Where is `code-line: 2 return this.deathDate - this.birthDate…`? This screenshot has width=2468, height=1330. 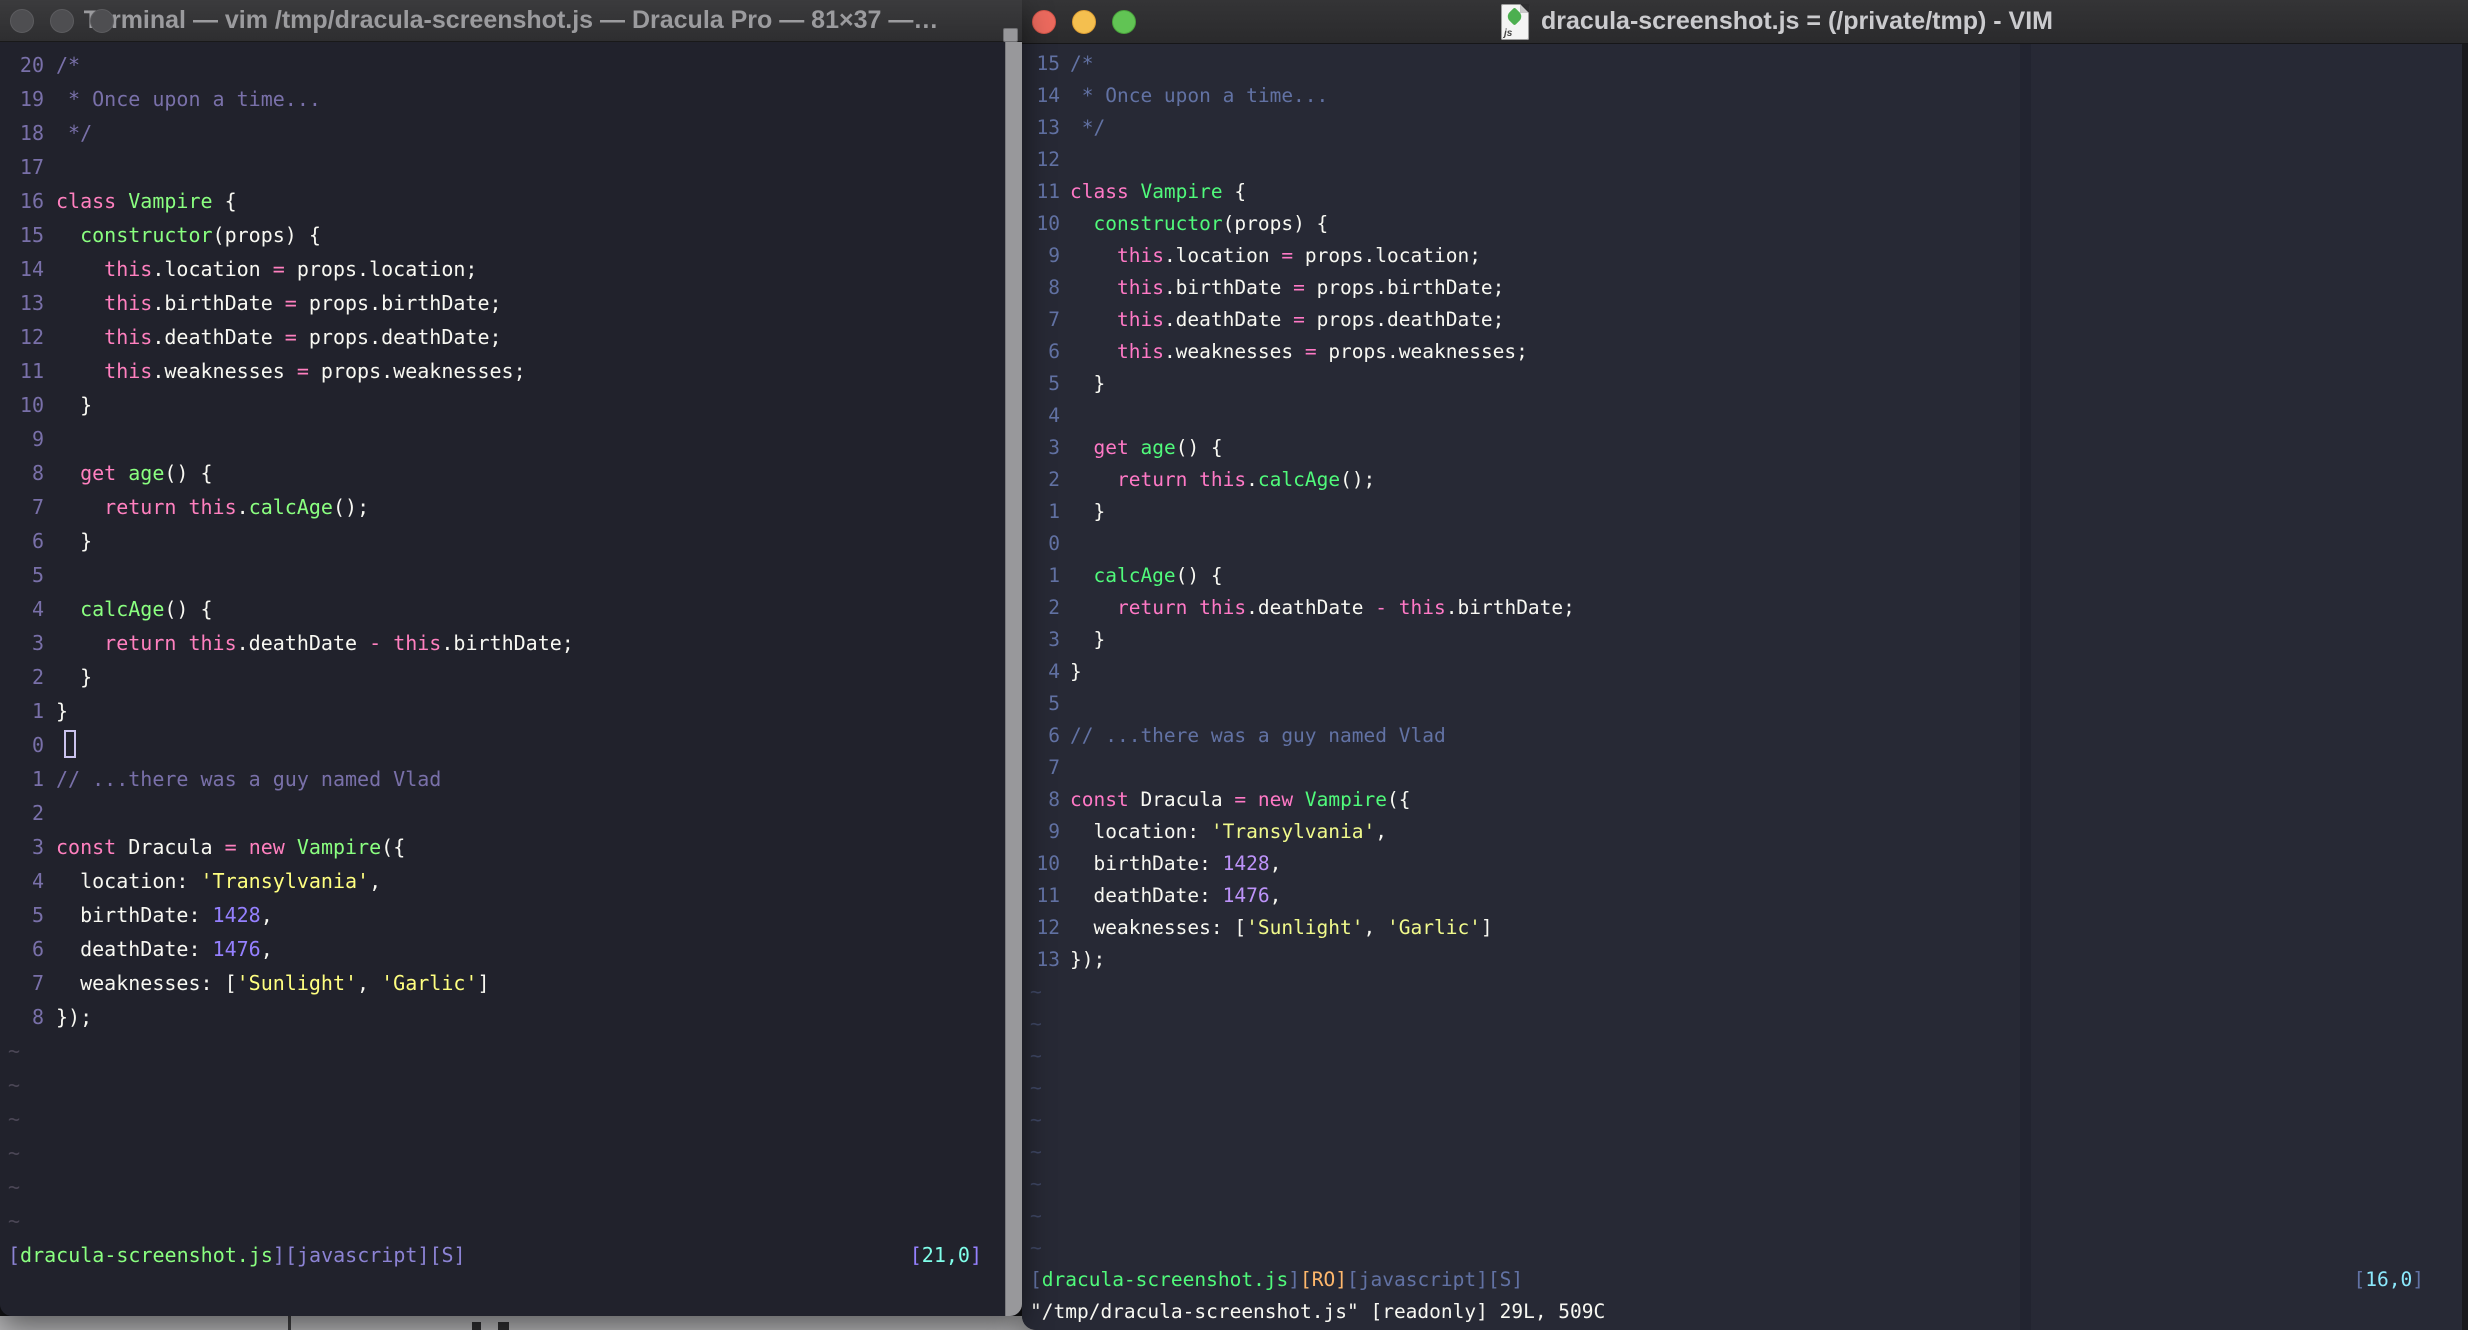 code-line: 2 return this.deathDate - this.birthDate… is located at coordinates (1740, 608).